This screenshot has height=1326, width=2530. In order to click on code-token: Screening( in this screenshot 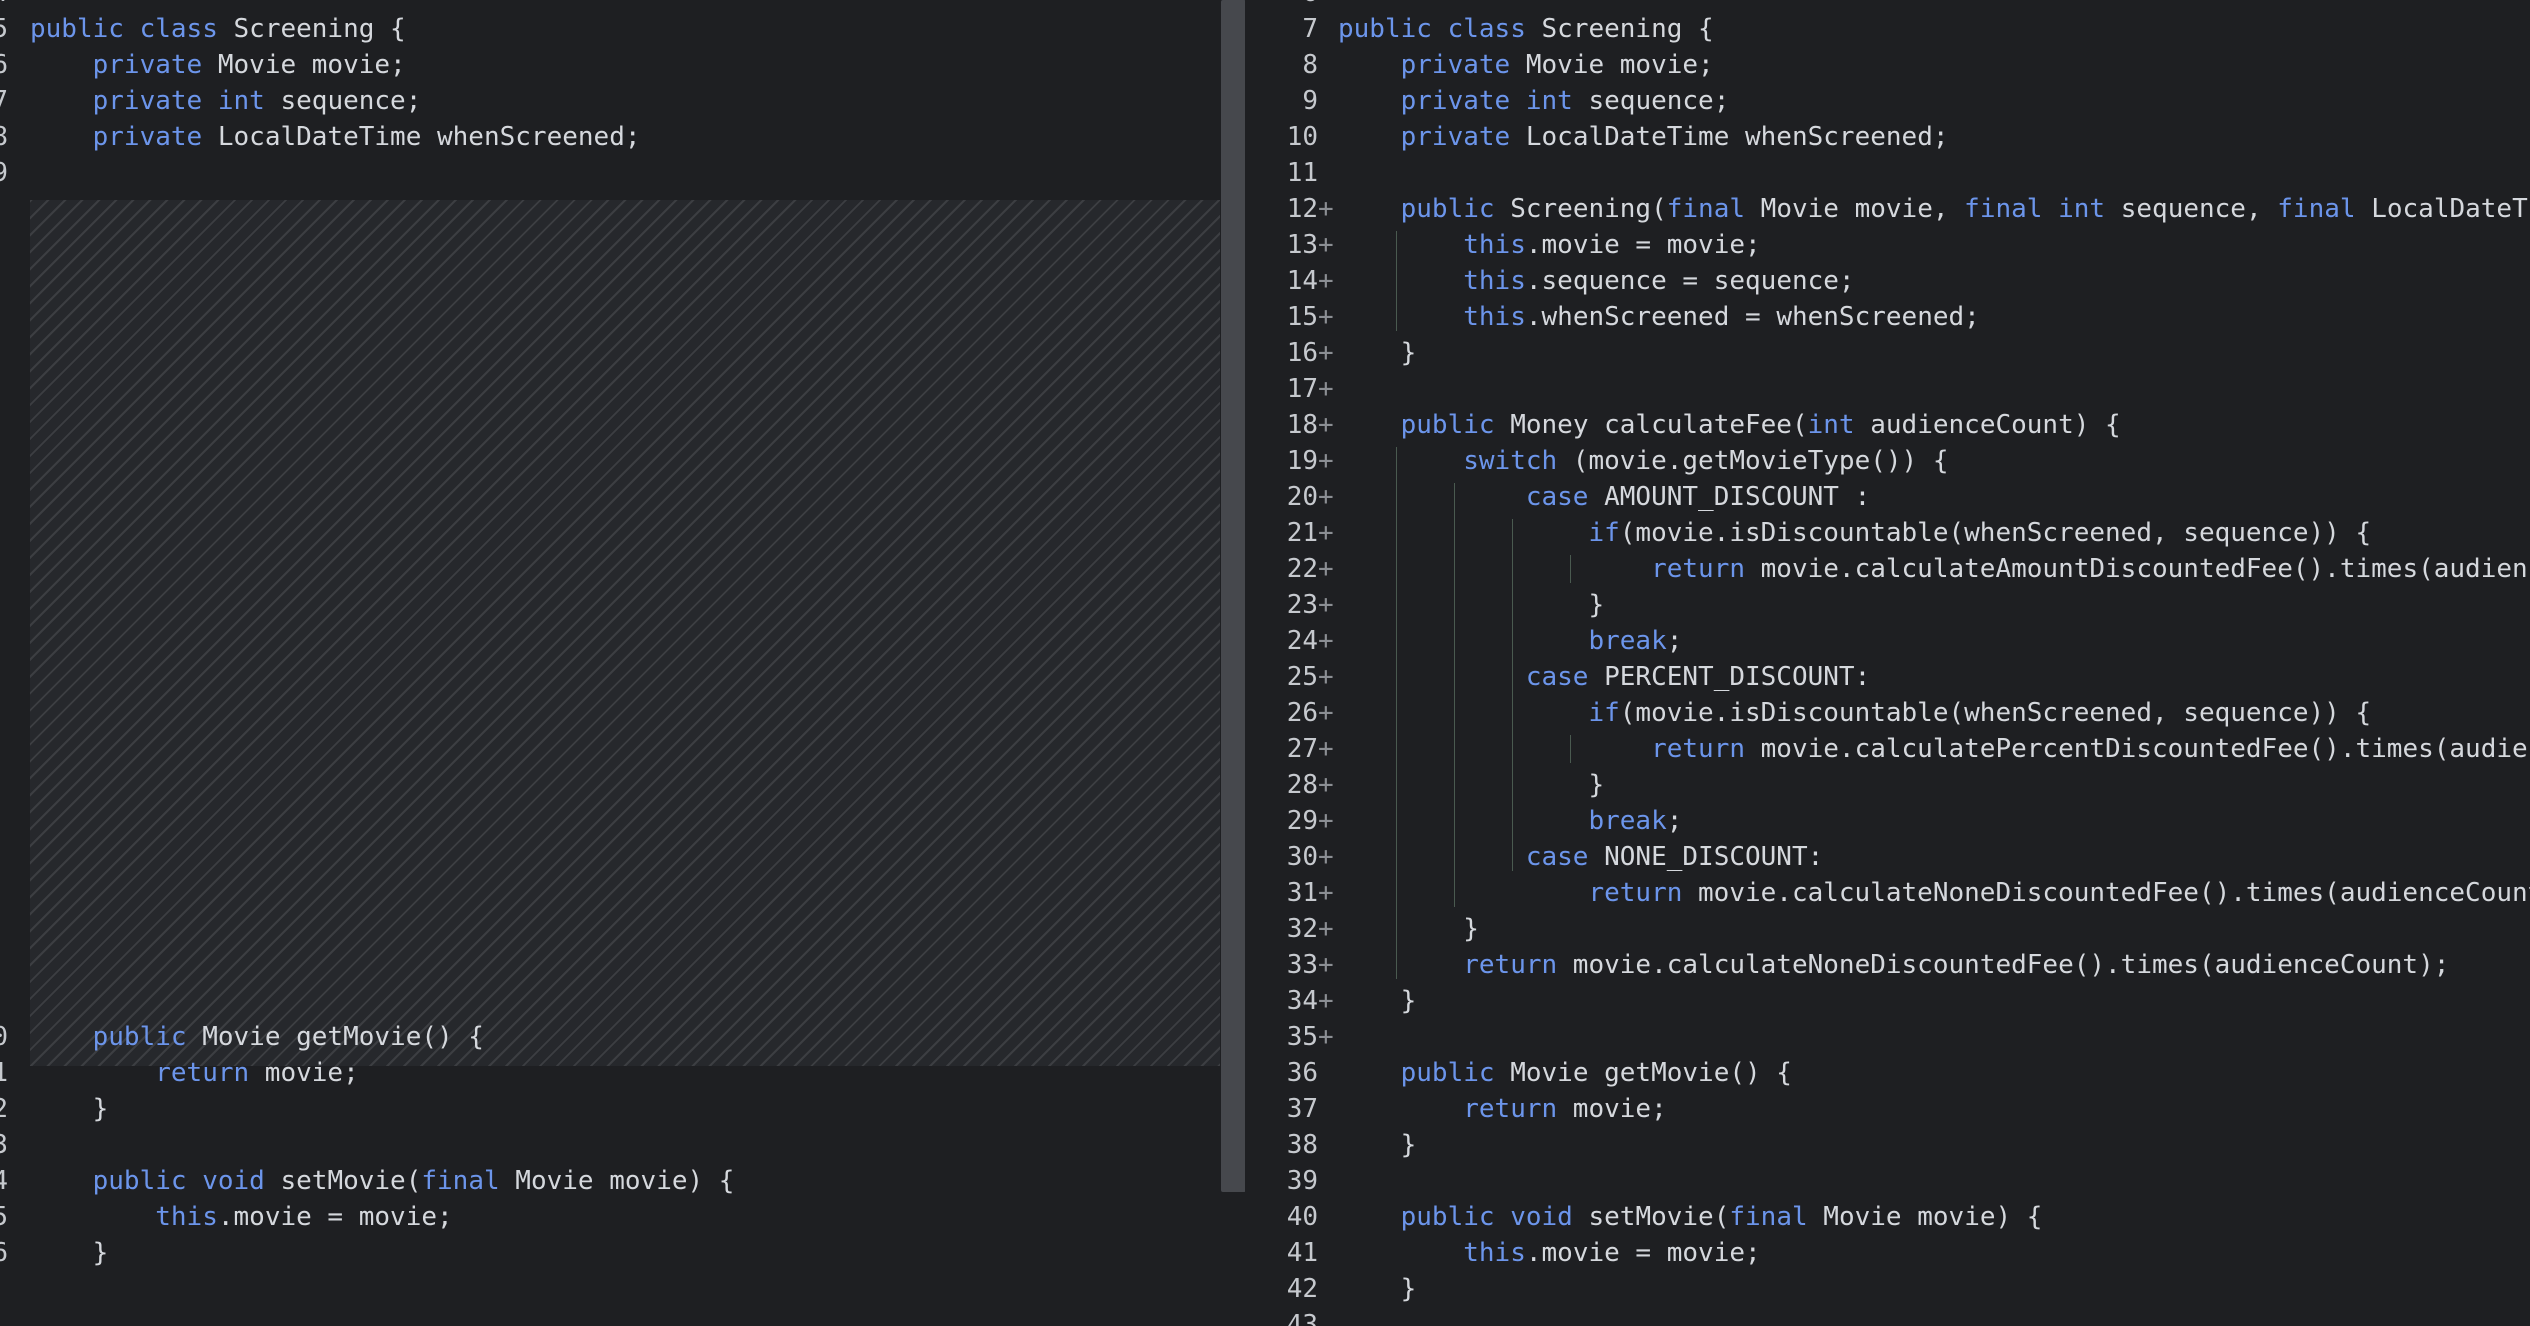, I will do `click(1580, 209)`.